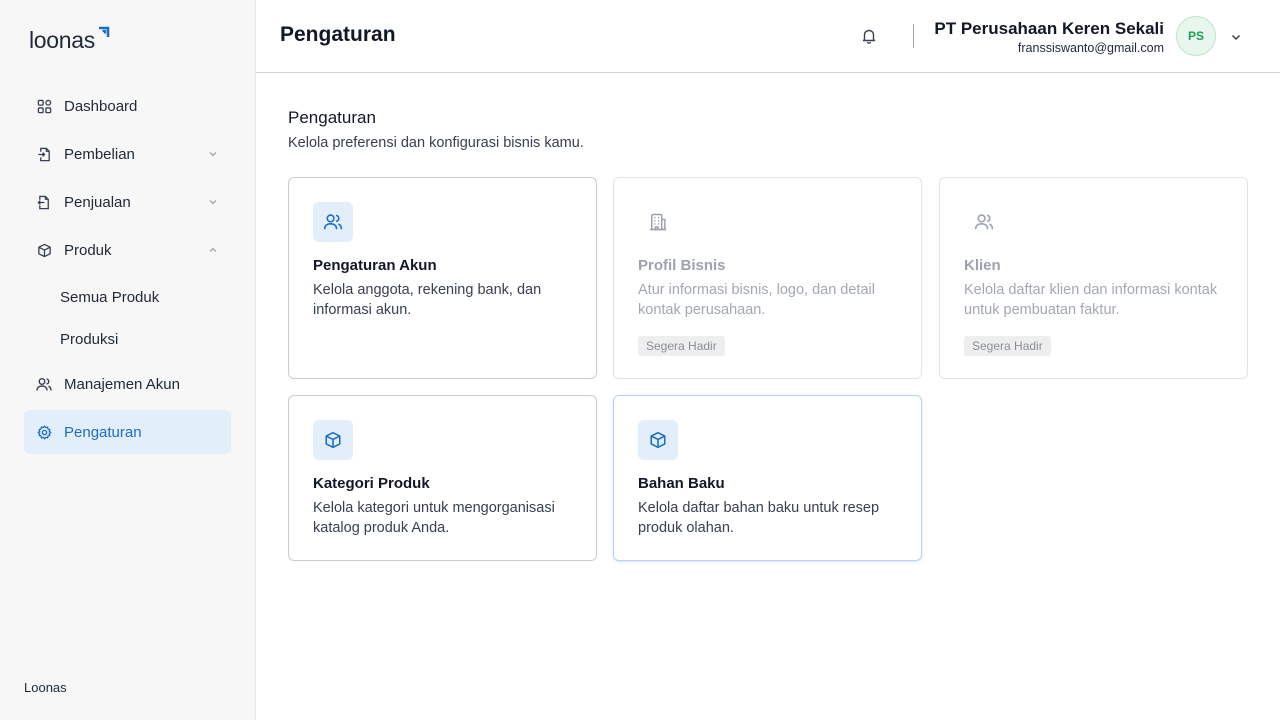 Image resolution: width=1280 pixels, height=720 pixels. Describe the element at coordinates (44, 202) in the screenshot. I see `file-export-icon` at that location.